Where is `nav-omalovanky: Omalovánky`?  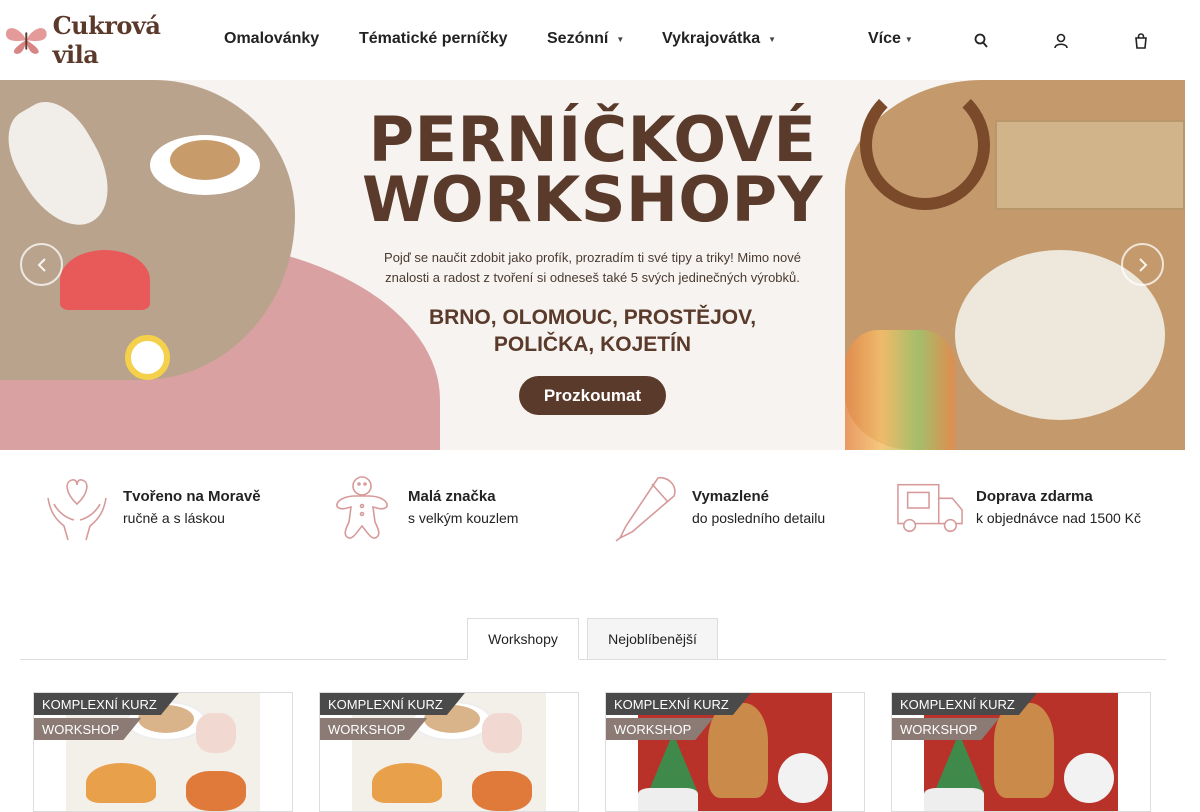
nav-omalovanky: Omalovánky is located at coordinates (271, 39).